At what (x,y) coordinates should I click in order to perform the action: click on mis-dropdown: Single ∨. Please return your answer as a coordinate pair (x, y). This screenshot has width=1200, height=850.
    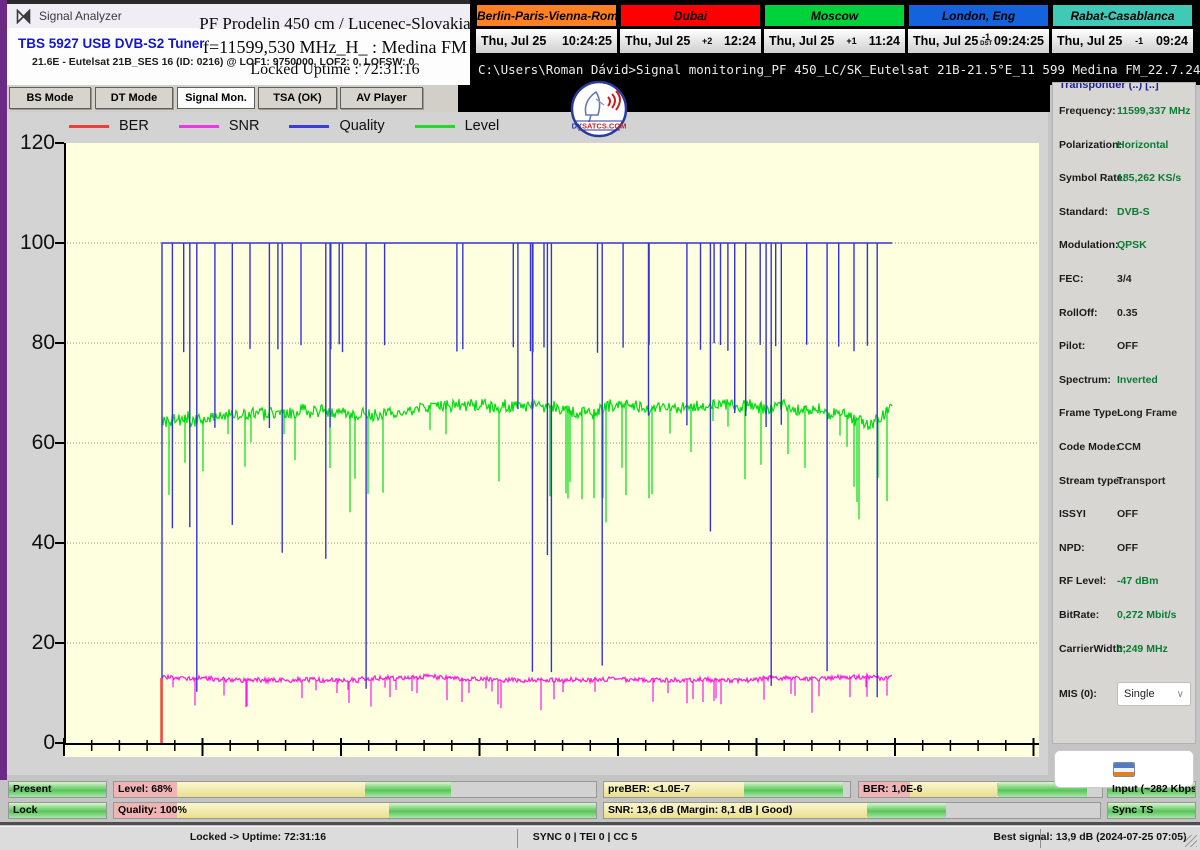
    Looking at the image, I should click on (1154, 694).